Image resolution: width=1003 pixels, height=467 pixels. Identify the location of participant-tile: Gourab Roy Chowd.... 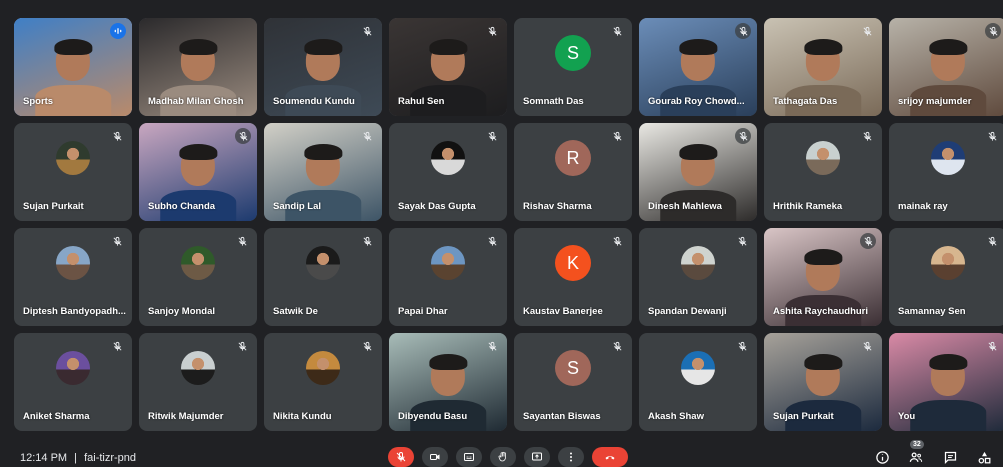
(698, 67).